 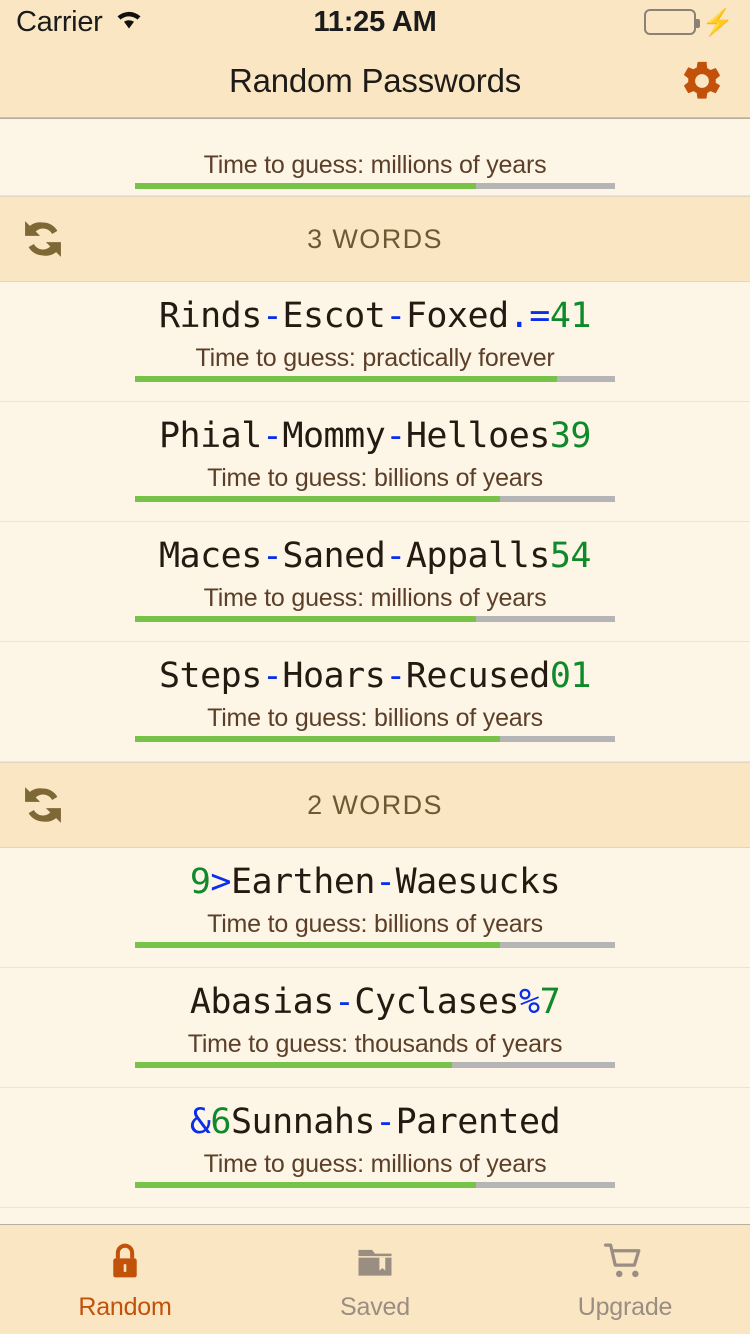 I want to click on password-segment-word: Cyclases, so click(x=436, y=1001).